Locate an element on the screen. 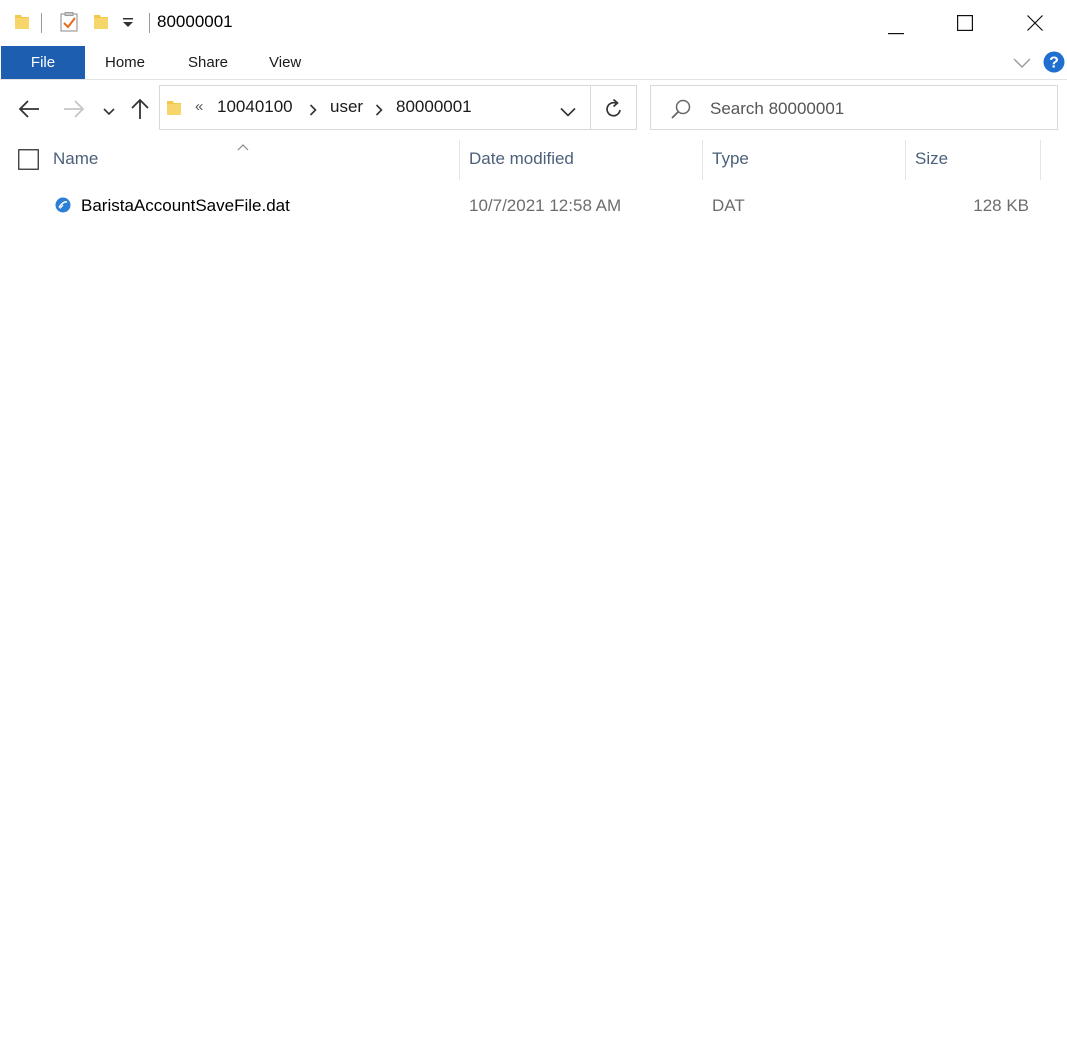 This screenshot has width=1067, height=1038. search-icon is located at coordinates (681, 111).